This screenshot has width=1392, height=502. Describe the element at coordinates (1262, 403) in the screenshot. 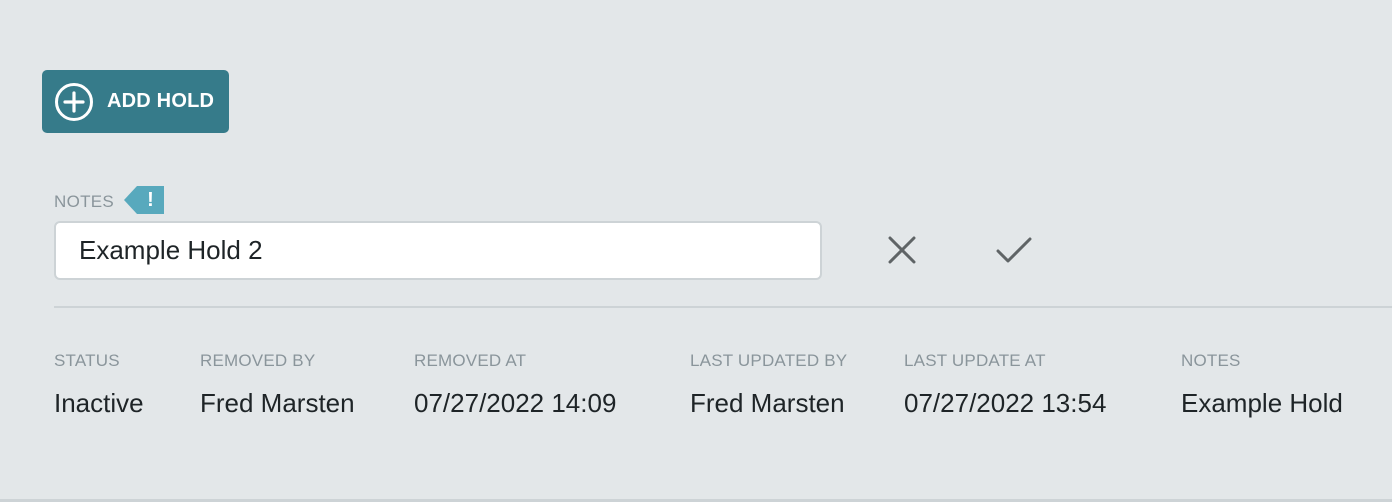

I see `notes-column-value: Example Hold` at that location.